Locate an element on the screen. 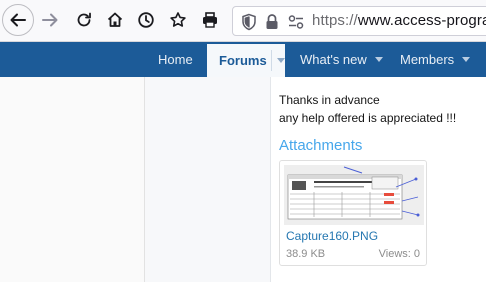 This screenshot has height=282, width=486. back-arrow-icon is located at coordinates (18, 20).